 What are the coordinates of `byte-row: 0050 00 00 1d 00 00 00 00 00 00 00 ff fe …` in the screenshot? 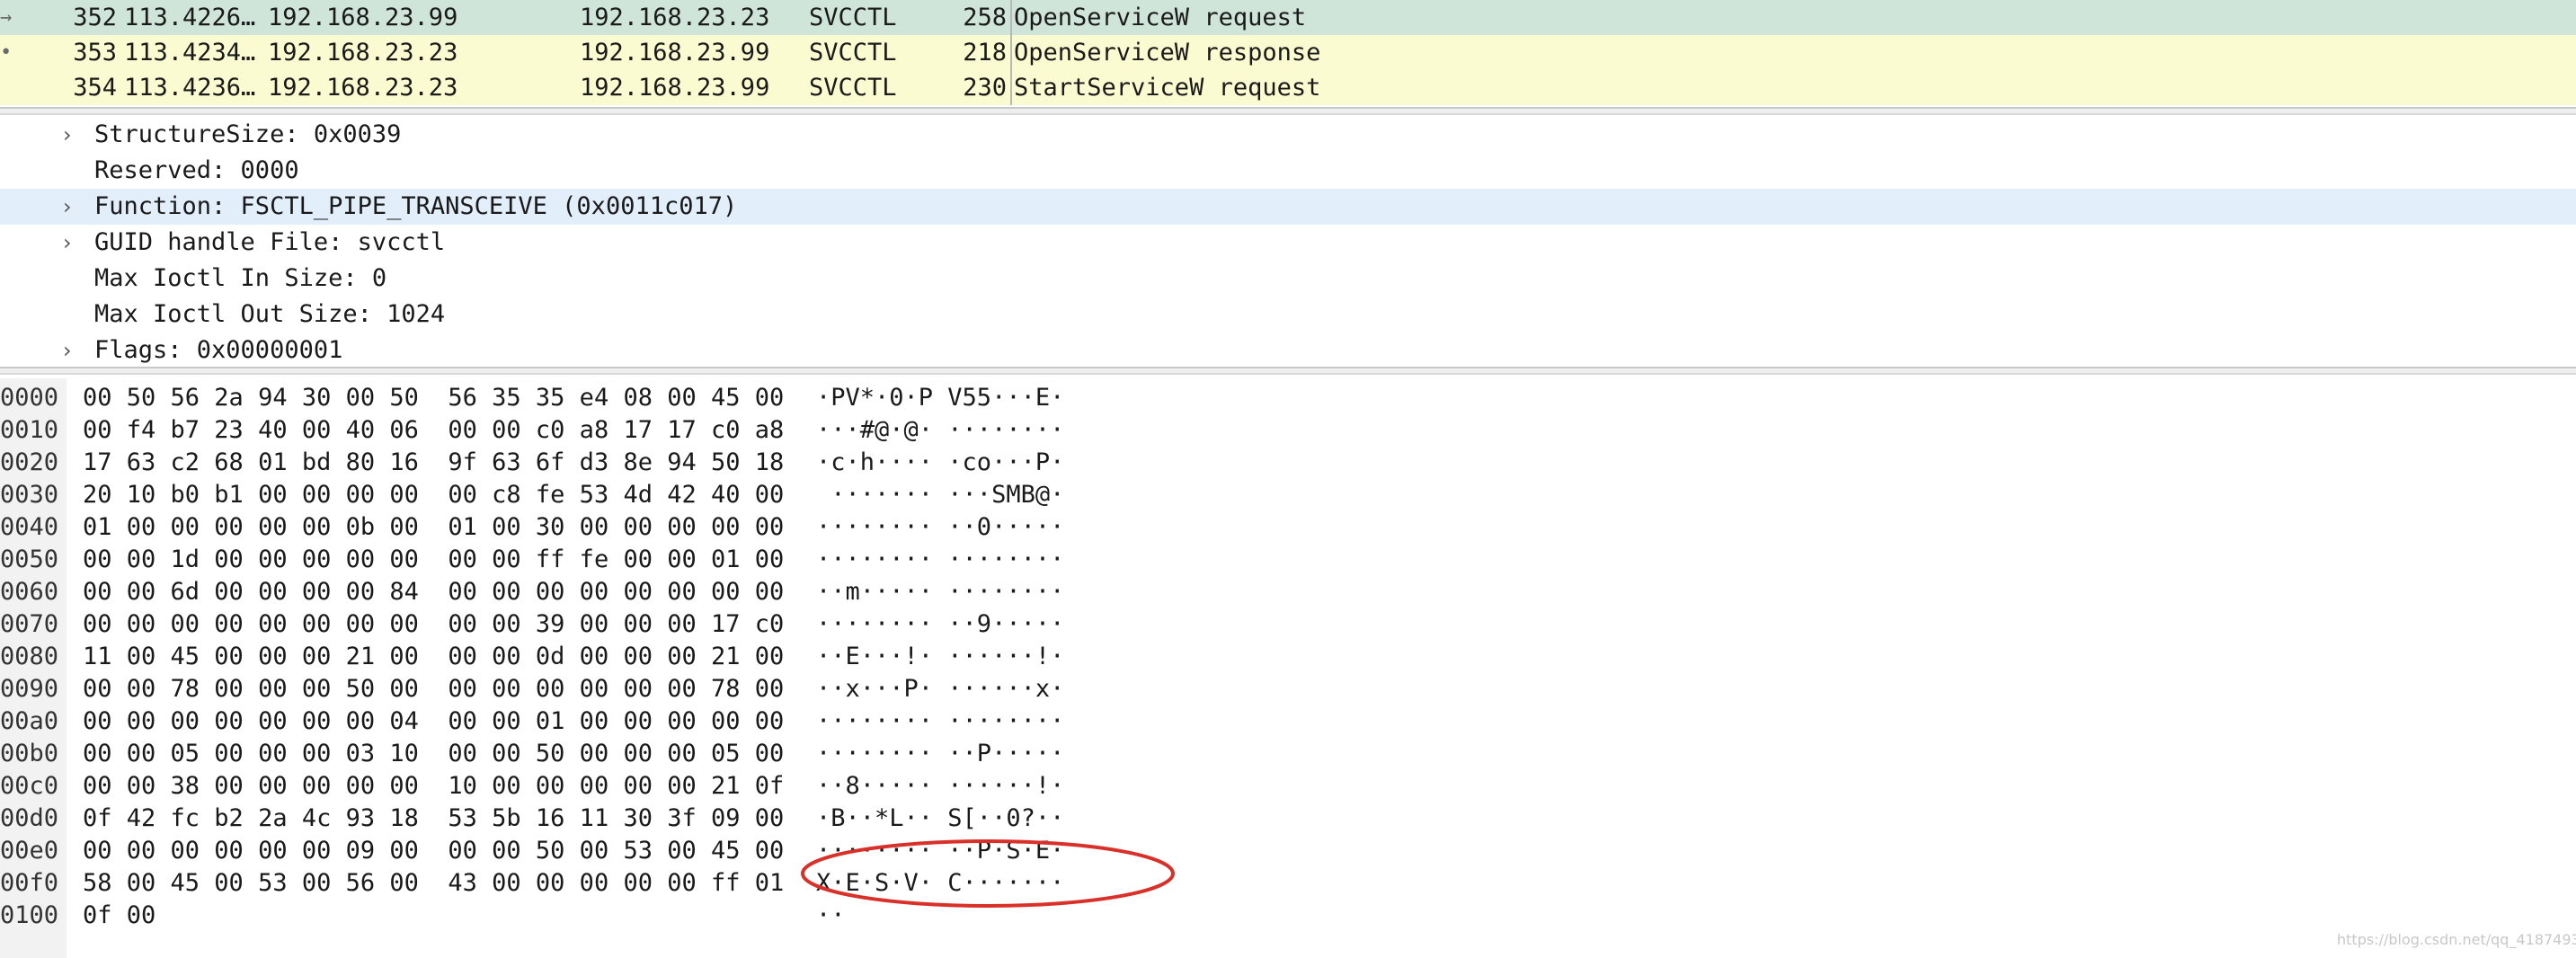 It's located at (1288, 560).